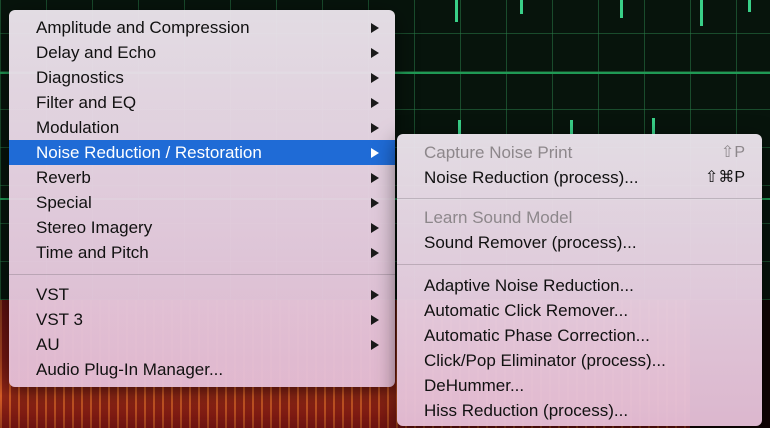 The width and height of the screenshot is (770, 428). I want to click on menu-item-label: VST, so click(53, 294).